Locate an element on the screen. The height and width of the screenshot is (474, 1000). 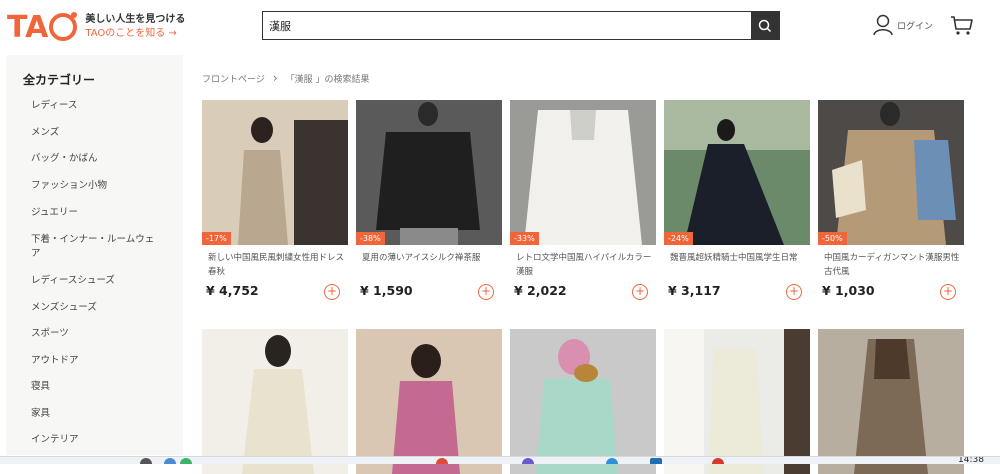
os-taskbar: 14:38 is located at coordinates (500, 460).